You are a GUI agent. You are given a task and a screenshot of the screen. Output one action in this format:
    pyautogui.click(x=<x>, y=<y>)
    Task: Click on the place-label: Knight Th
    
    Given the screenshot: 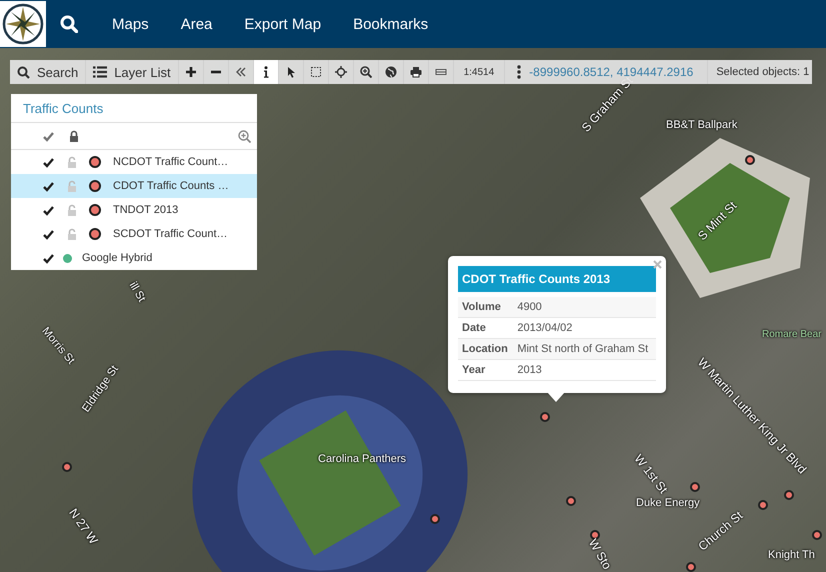 What is the action you would take?
    pyautogui.click(x=791, y=555)
    